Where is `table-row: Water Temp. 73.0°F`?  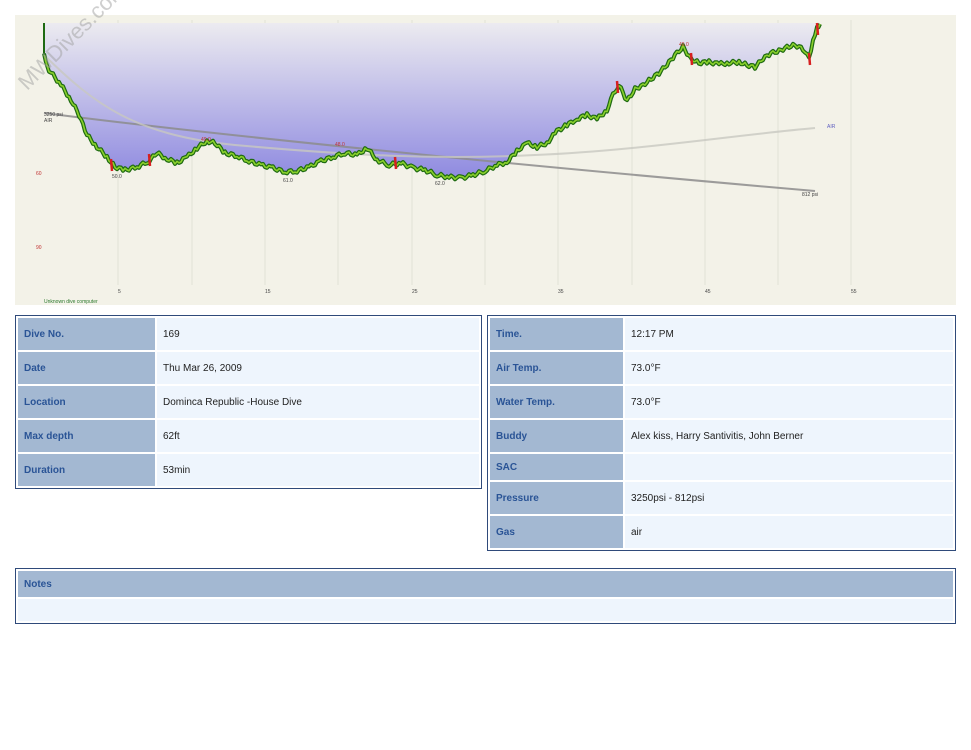 table-row: Water Temp. 73.0°F is located at coordinates (721, 402).